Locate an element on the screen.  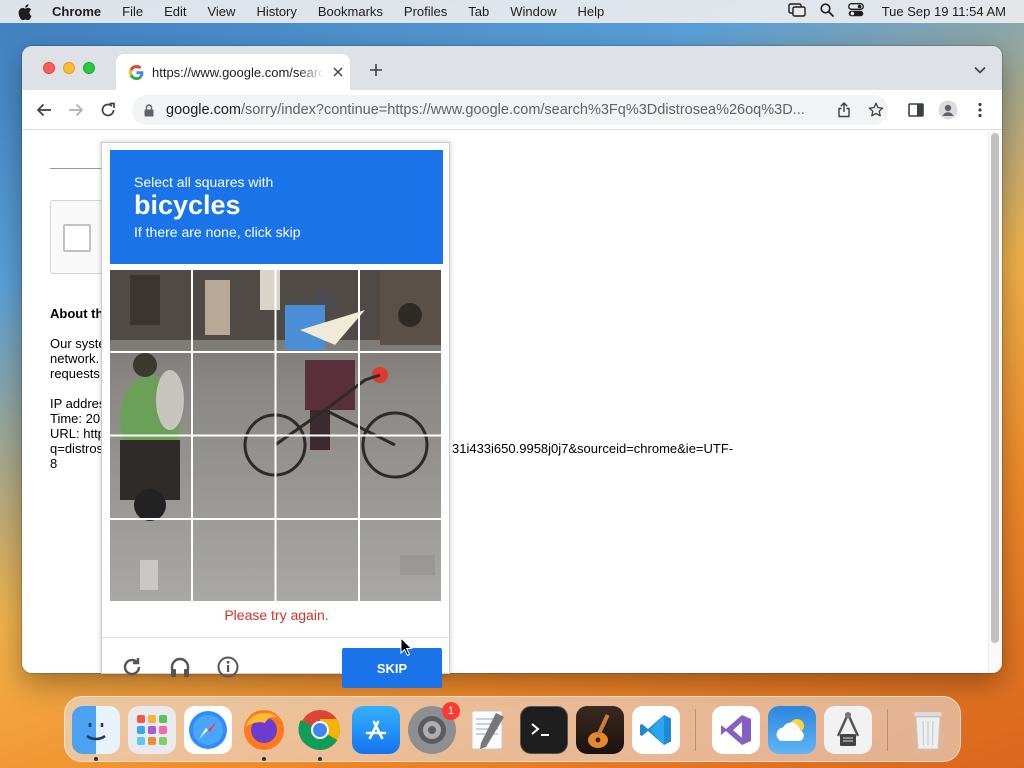
visual-studio-icon is located at coordinates (736, 730).